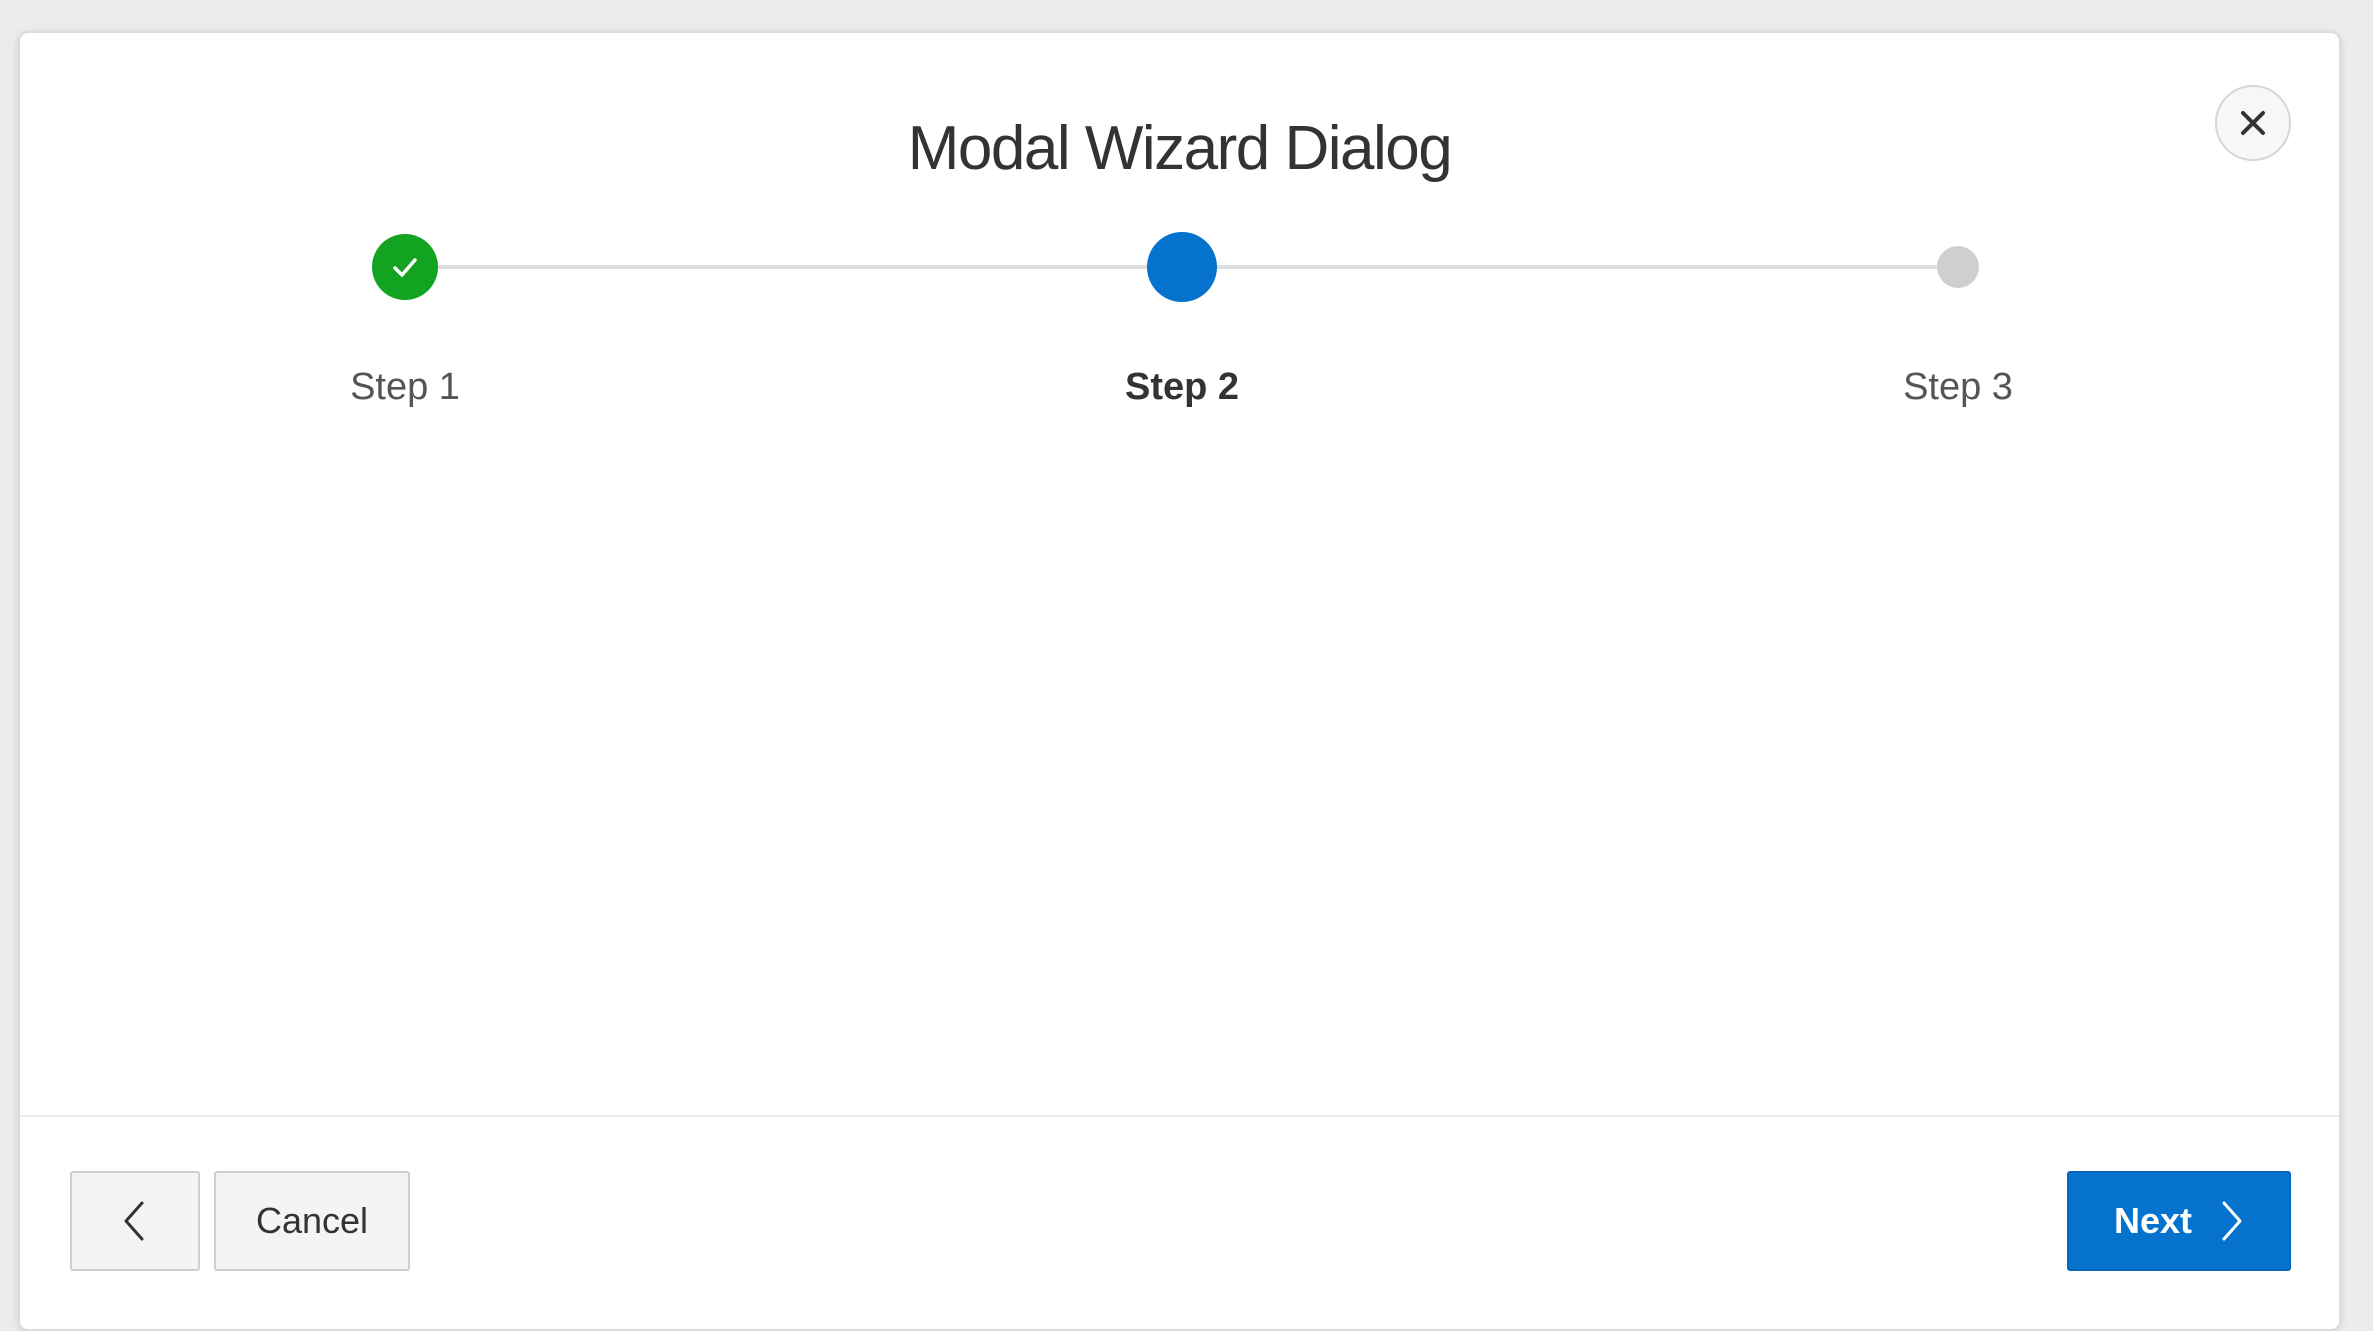 The height and width of the screenshot is (1331, 2373). I want to click on next-button-label: Next, so click(2153, 1220).